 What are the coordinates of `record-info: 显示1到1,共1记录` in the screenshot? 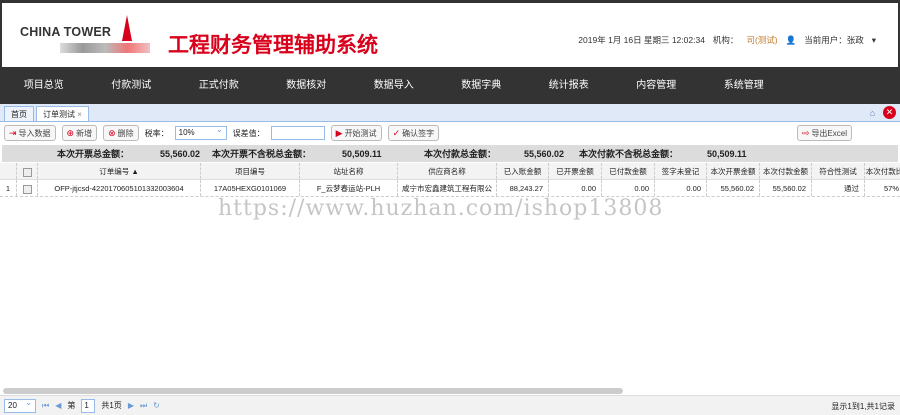 It's located at (863, 406).